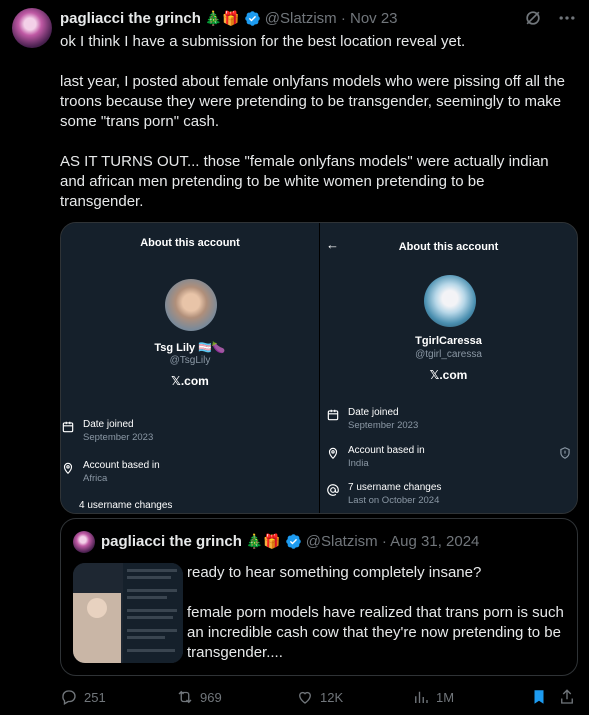  What do you see at coordinates (449, 457) in the screenshot?
I see `account-location-row: Account based in India` at bounding box center [449, 457].